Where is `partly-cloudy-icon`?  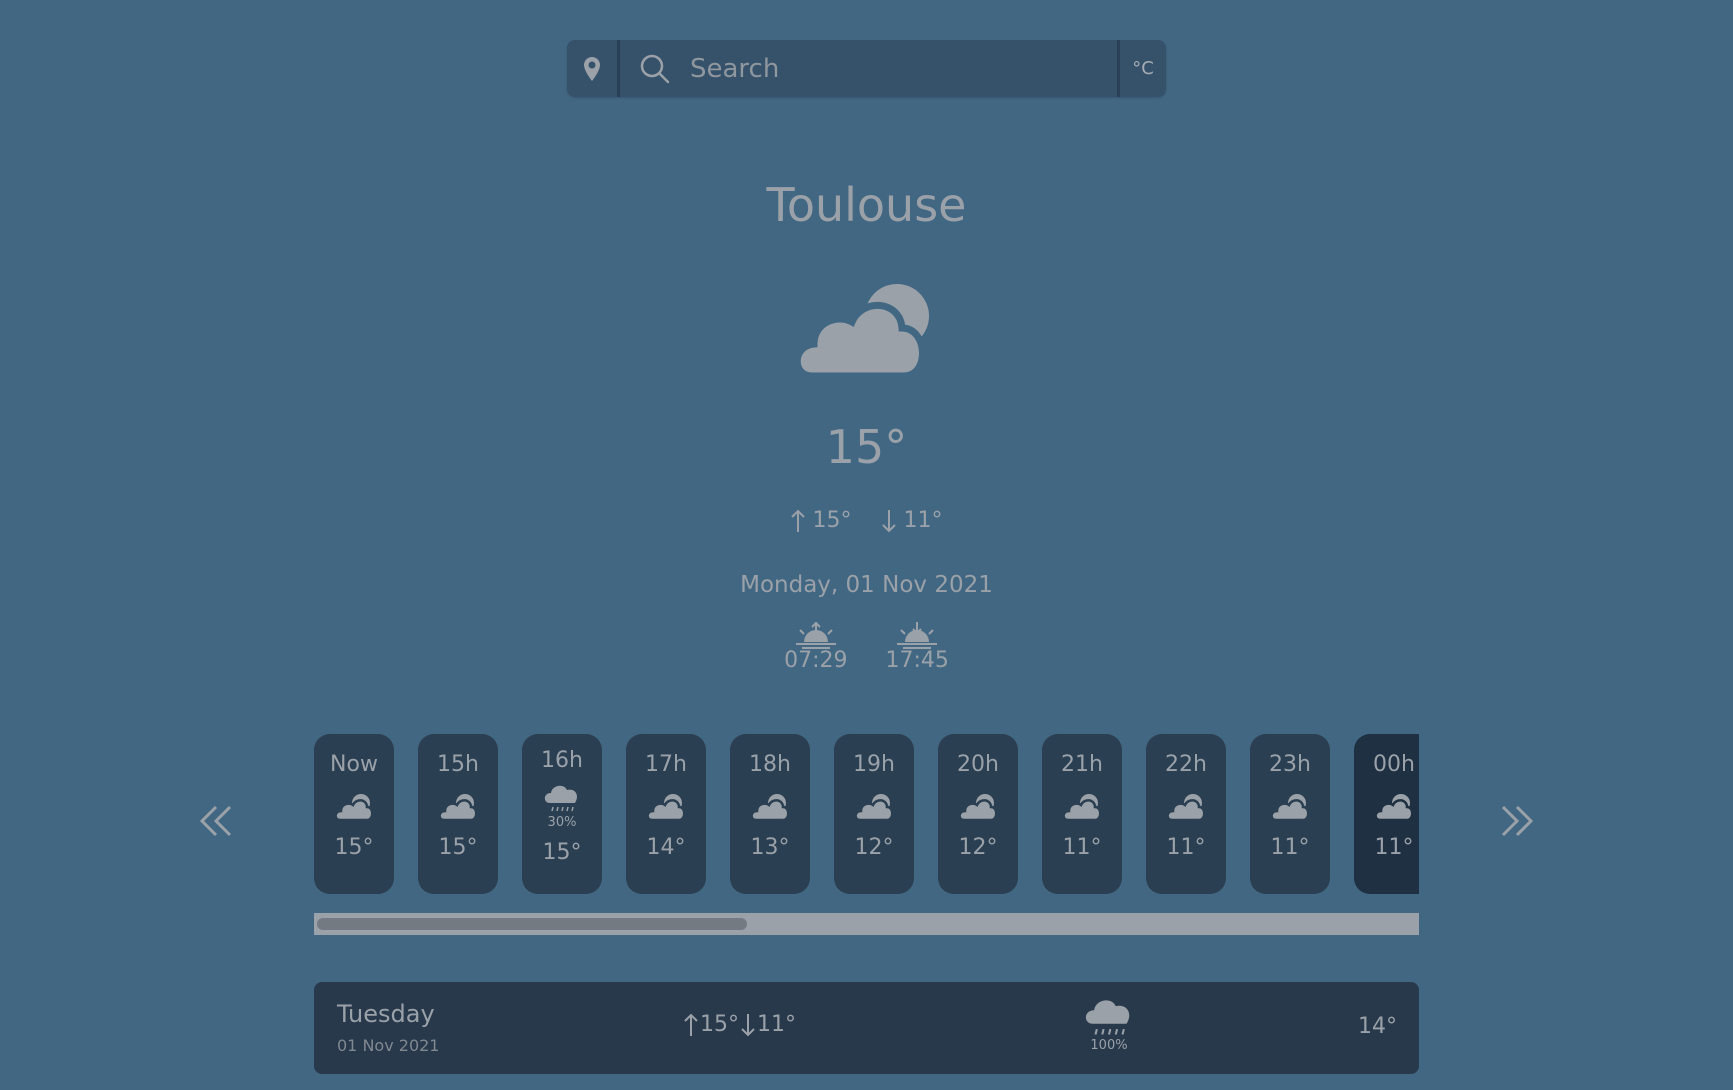
partly-cloudy-icon is located at coordinates (861, 331).